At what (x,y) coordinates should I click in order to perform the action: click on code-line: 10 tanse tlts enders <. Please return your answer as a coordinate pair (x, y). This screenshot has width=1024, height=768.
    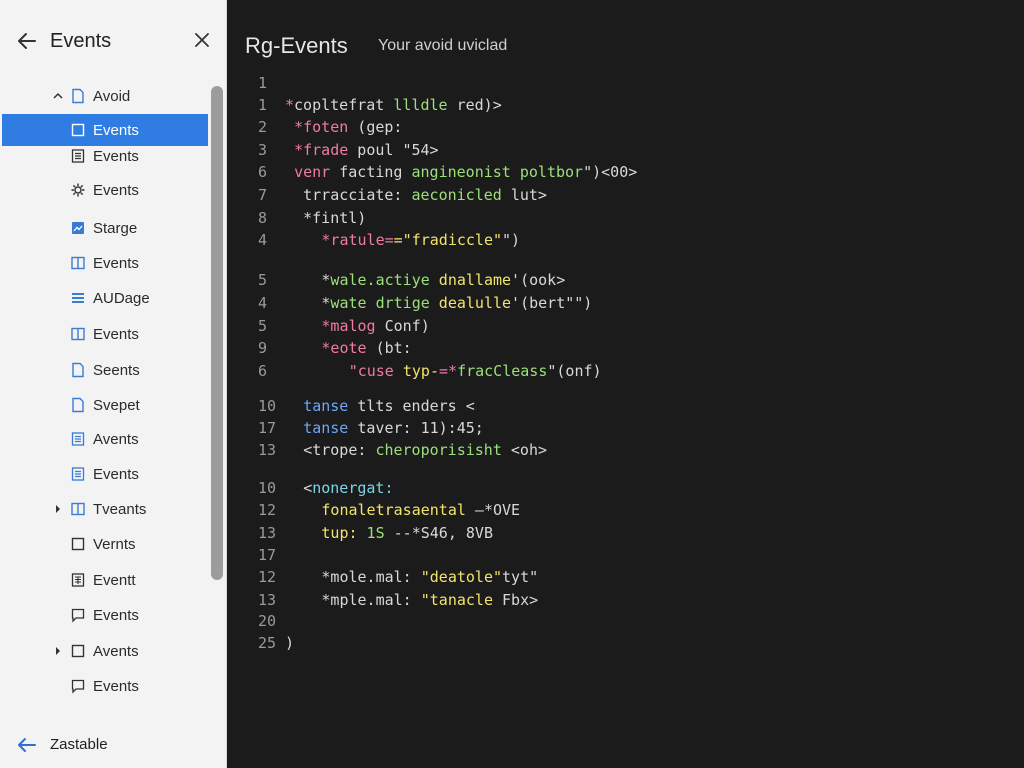
    Looking at the image, I should click on (618, 408).